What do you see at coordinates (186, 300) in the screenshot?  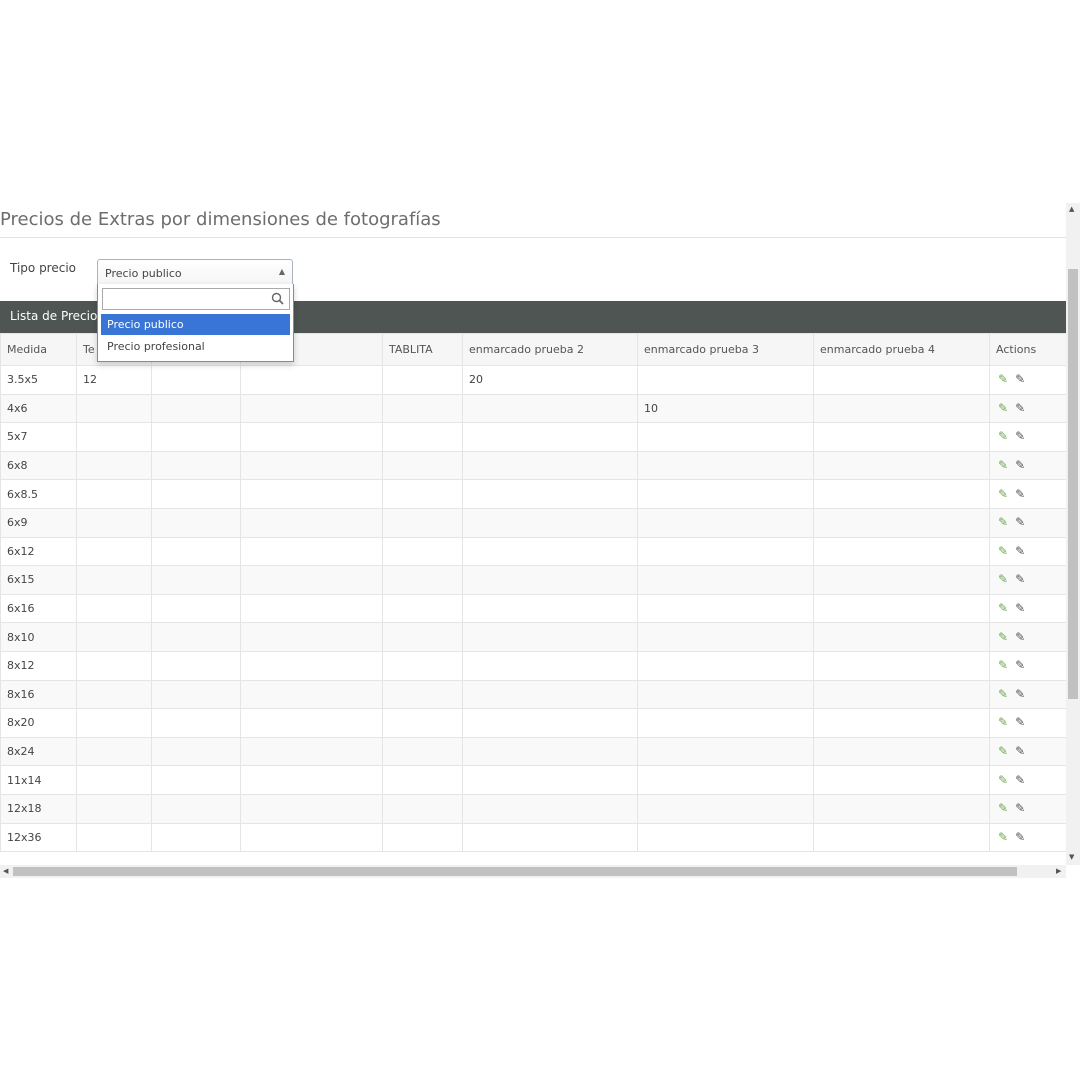 I see `dropdown-search-input` at bounding box center [186, 300].